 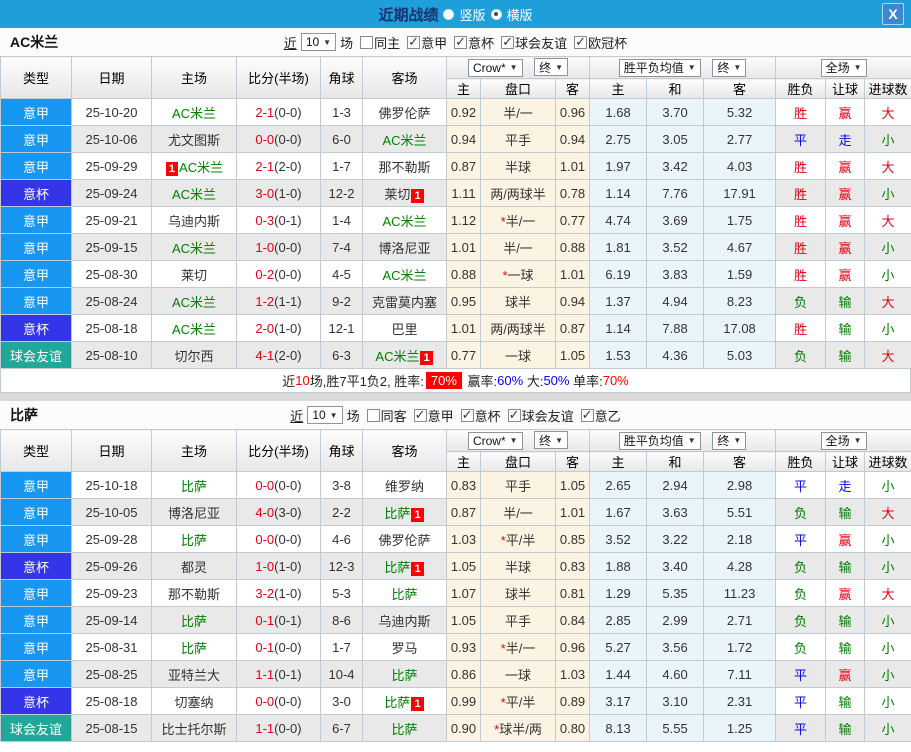 What do you see at coordinates (194, 329) in the screenshot?
I see `home-team-name: AC米兰` at bounding box center [194, 329].